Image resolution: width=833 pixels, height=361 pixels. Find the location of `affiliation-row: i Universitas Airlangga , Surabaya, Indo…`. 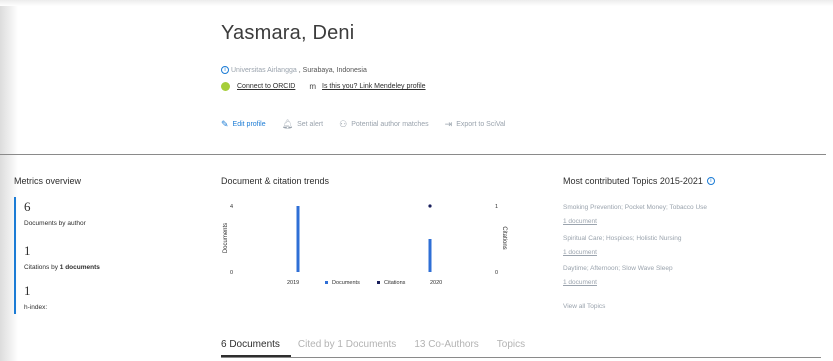

affiliation-row: i Universitas Airlangga , Surabaya, Indo… is located at coordinates (294, 70).